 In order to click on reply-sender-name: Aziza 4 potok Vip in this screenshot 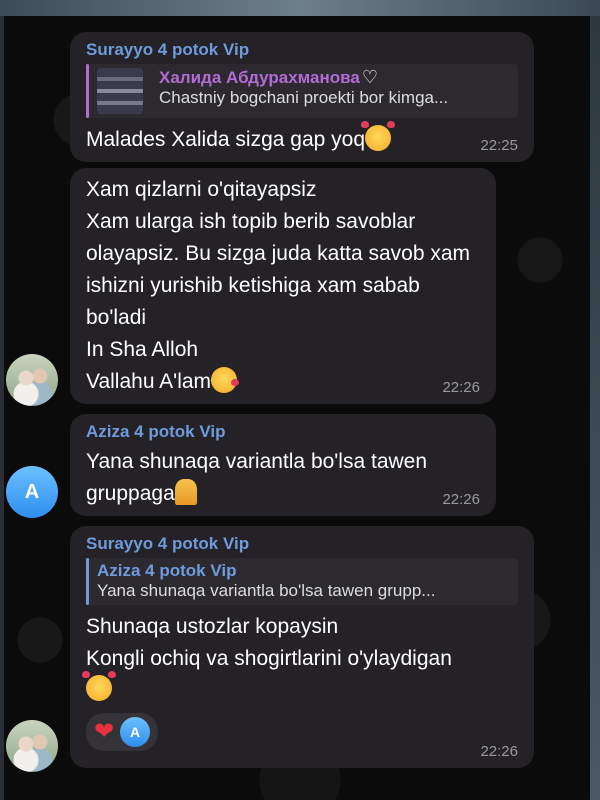, I will do `click(167, 570)`.